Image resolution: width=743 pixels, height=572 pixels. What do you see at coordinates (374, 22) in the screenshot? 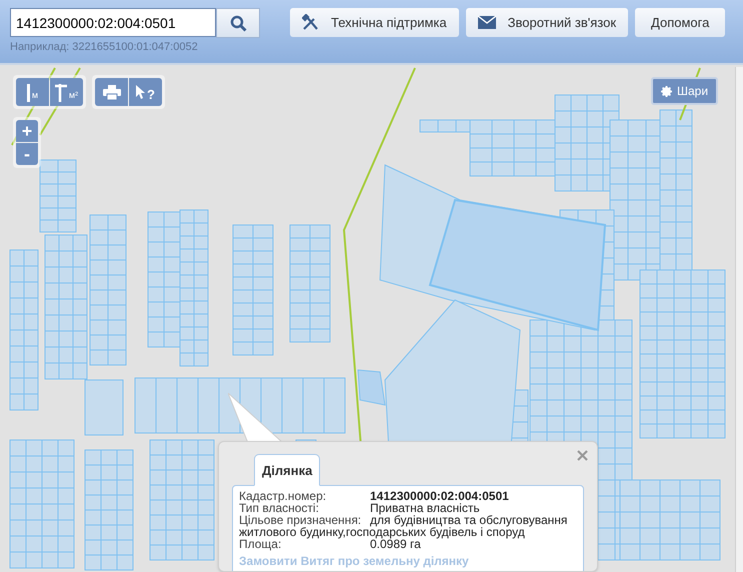
I see `support-button: Технічна підтримка` at bounding box center [374, 22].